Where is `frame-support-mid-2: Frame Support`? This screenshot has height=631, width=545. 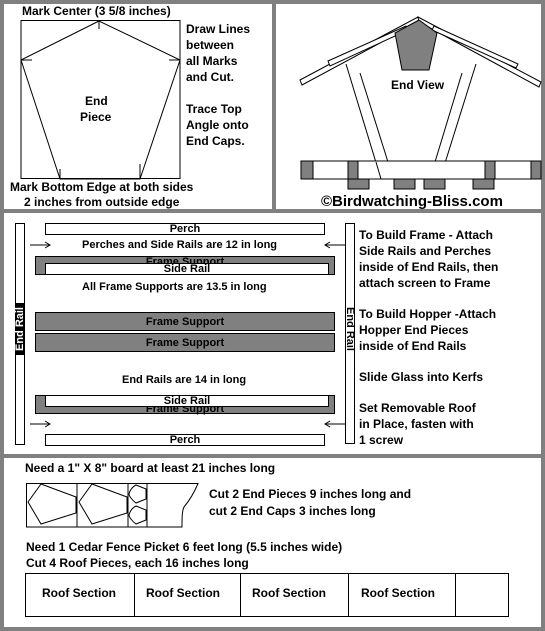 frame-support-mid-2: Frame Support is located at coordinates (185, 342).